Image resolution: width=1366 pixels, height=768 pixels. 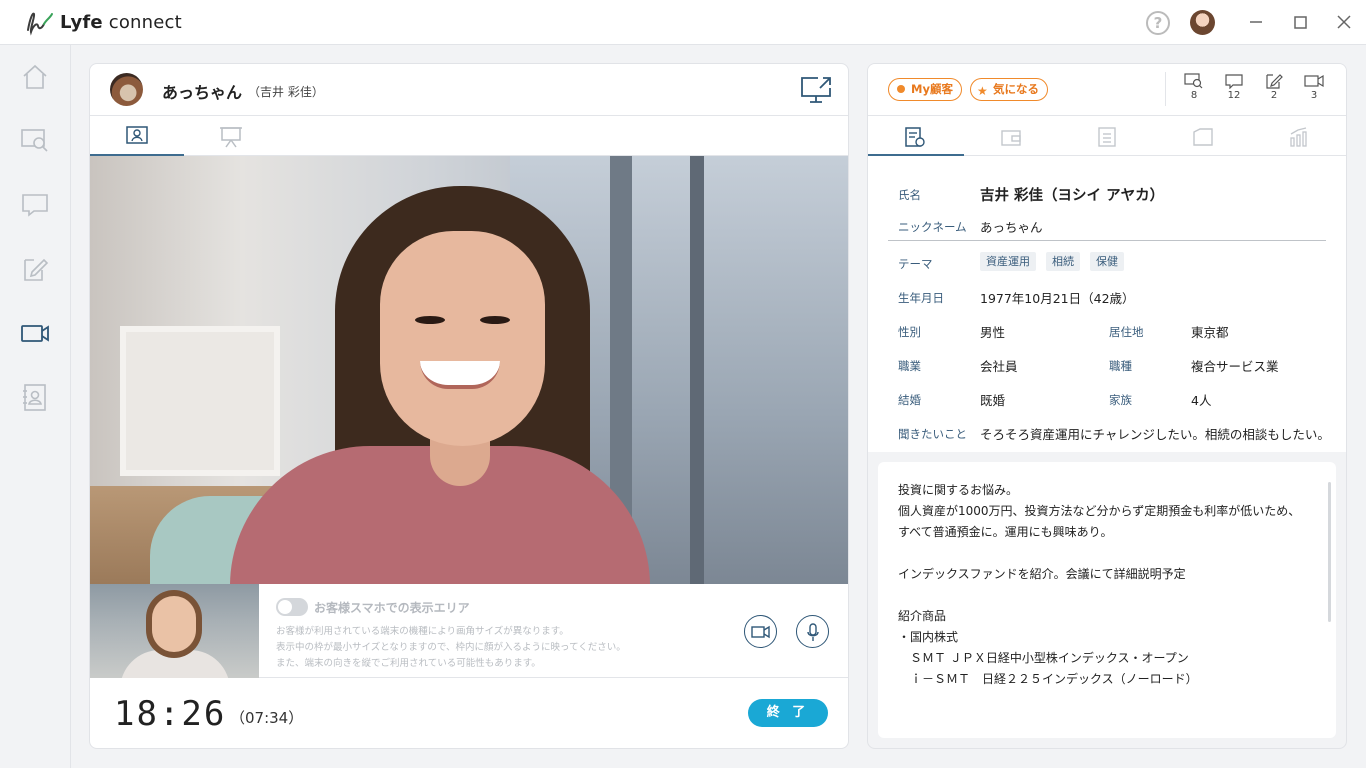 What do you see at coordinates (1155, 434) in the screenshot?
I see `question-value: そろそろ資産運用にチャレンジしたい。相続の相談もしたい。` at bounding box center [1155, 434].